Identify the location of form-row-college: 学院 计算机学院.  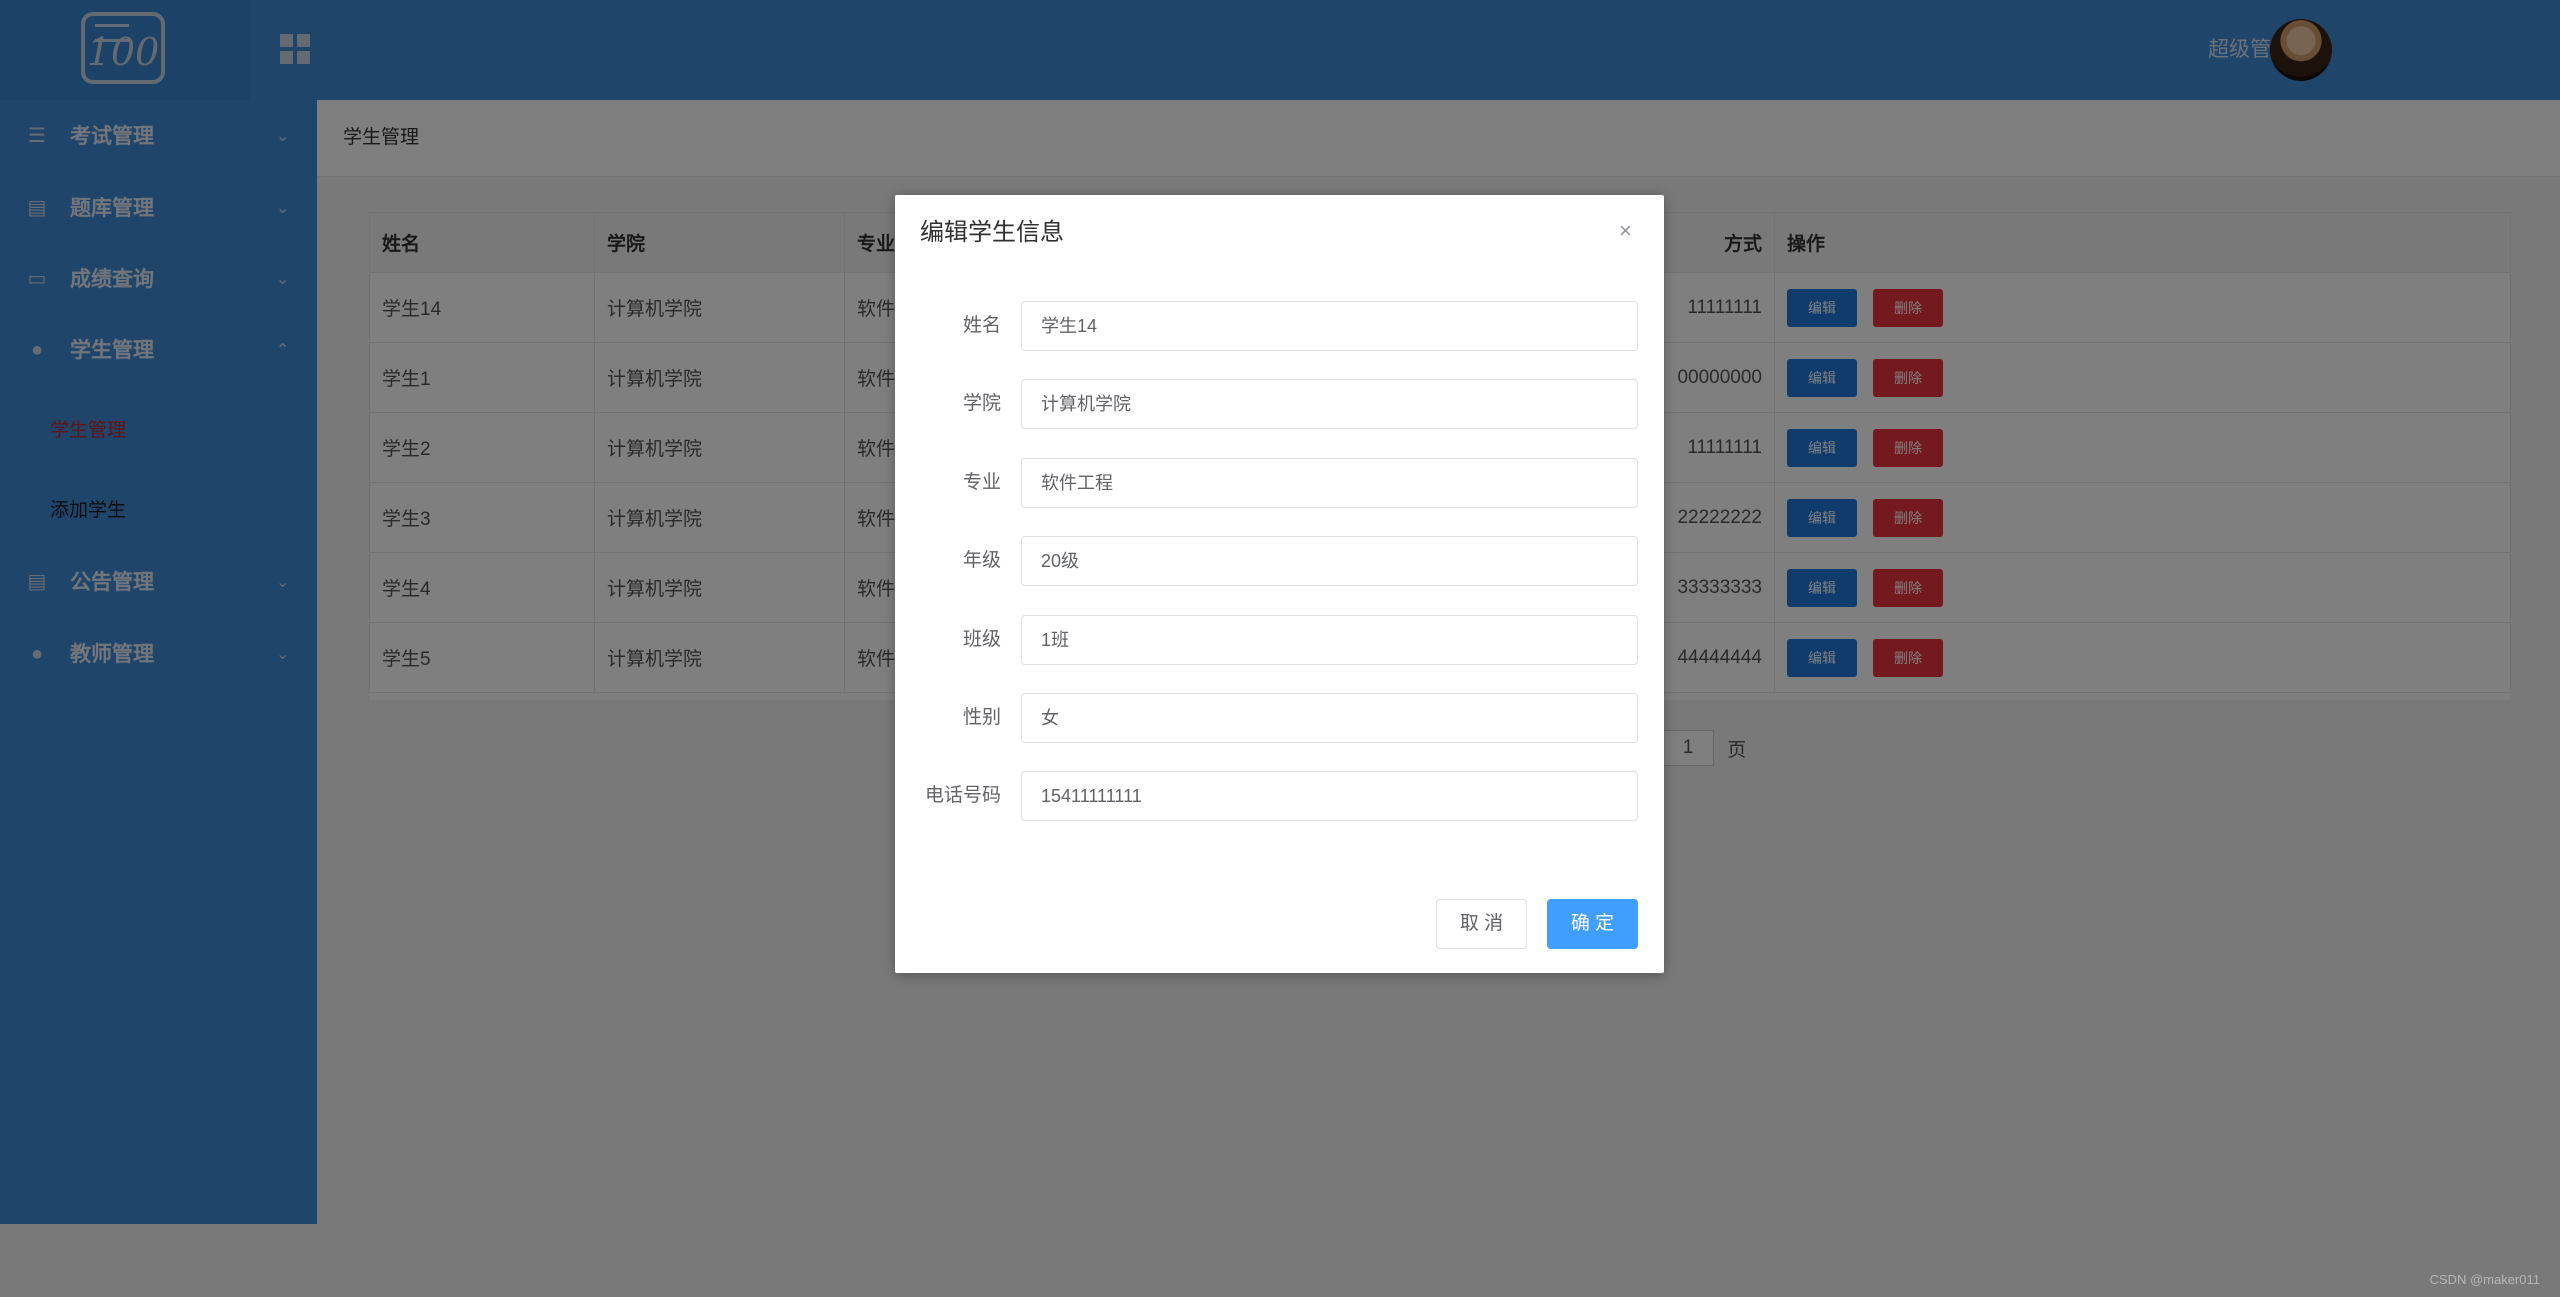
(1279, 404).